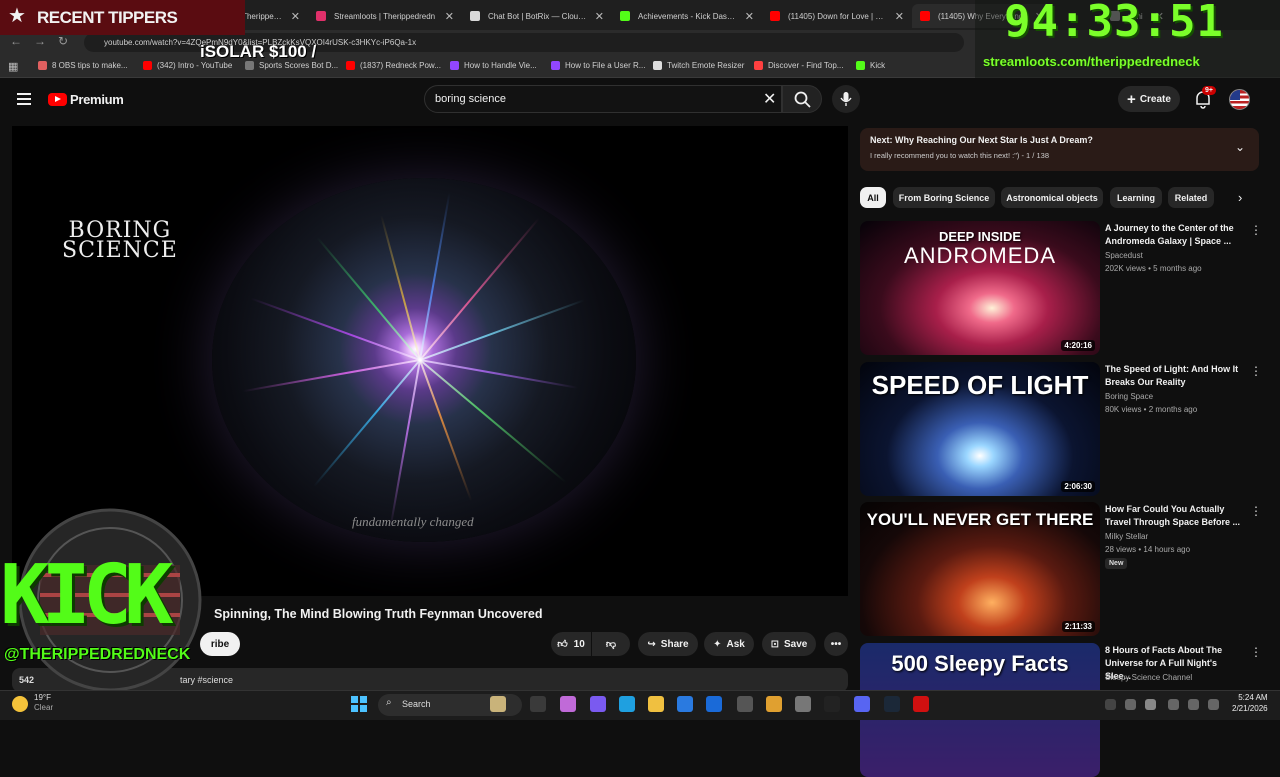  I want to click on ask-button: ✦ Ask, so click(729, 644).